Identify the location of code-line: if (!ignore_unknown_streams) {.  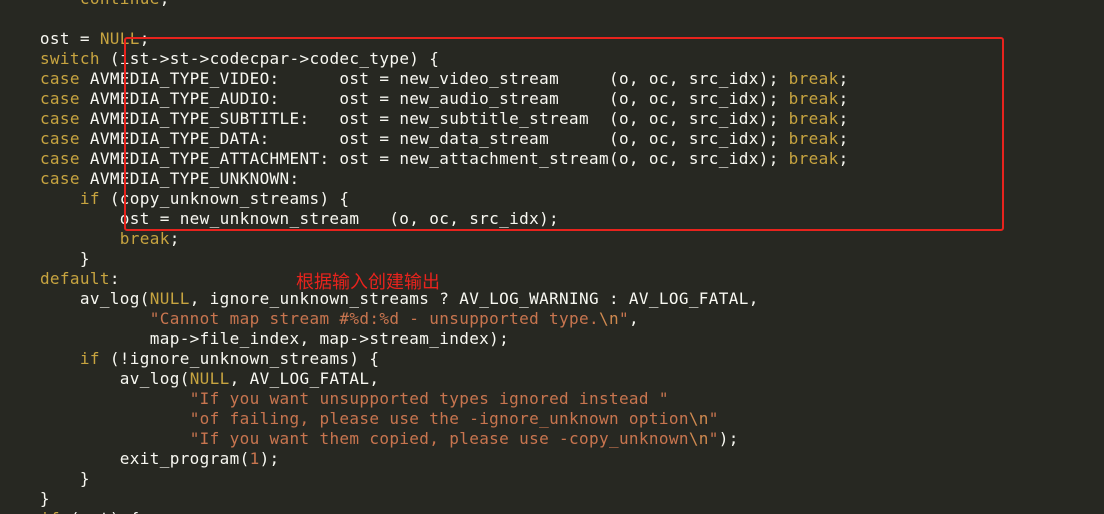
(424, 359).